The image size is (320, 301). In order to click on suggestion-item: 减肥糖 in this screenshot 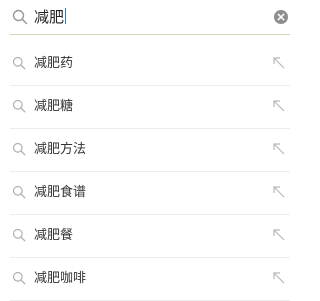, I will do `click(150, 107)`.